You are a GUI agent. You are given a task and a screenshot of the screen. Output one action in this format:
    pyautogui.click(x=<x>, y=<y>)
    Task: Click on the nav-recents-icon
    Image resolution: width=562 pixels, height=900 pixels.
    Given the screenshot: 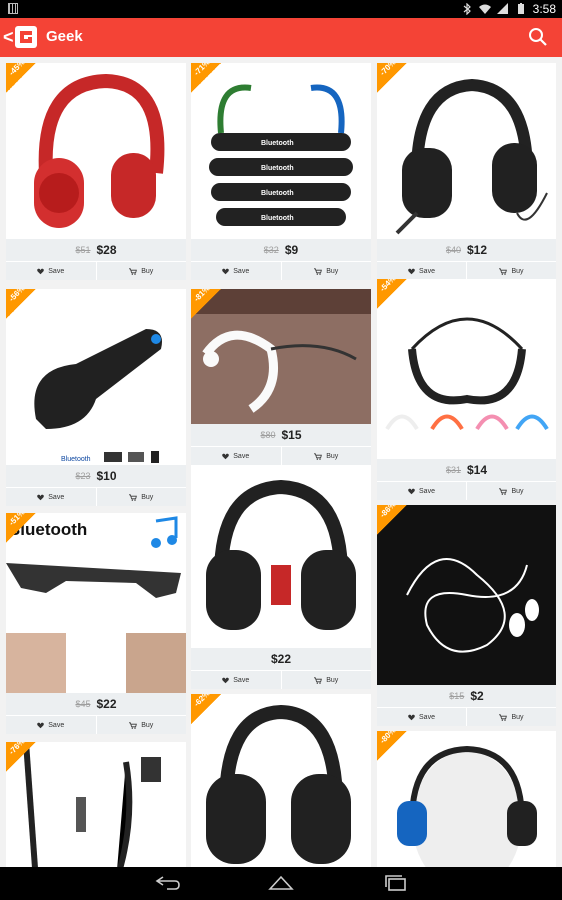 What is the action you would take?
    pyautogui.click(x=396, y=883)
    